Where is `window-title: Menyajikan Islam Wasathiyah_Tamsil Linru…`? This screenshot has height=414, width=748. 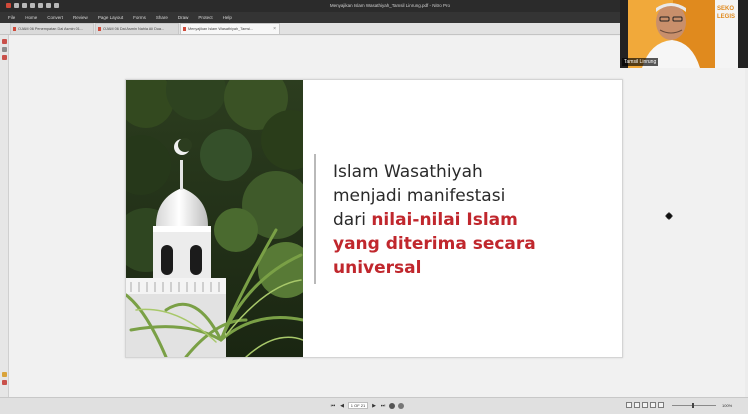
window-title: Menyajikan Islam Wasathiyah_Tamsil Linru… is located at coordinates (390, 5).